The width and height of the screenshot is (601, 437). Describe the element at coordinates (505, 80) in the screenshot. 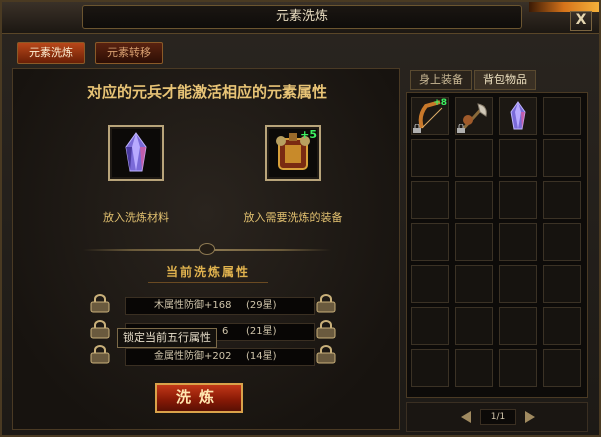

I see `tab-backpack: 背包物品` at that location.